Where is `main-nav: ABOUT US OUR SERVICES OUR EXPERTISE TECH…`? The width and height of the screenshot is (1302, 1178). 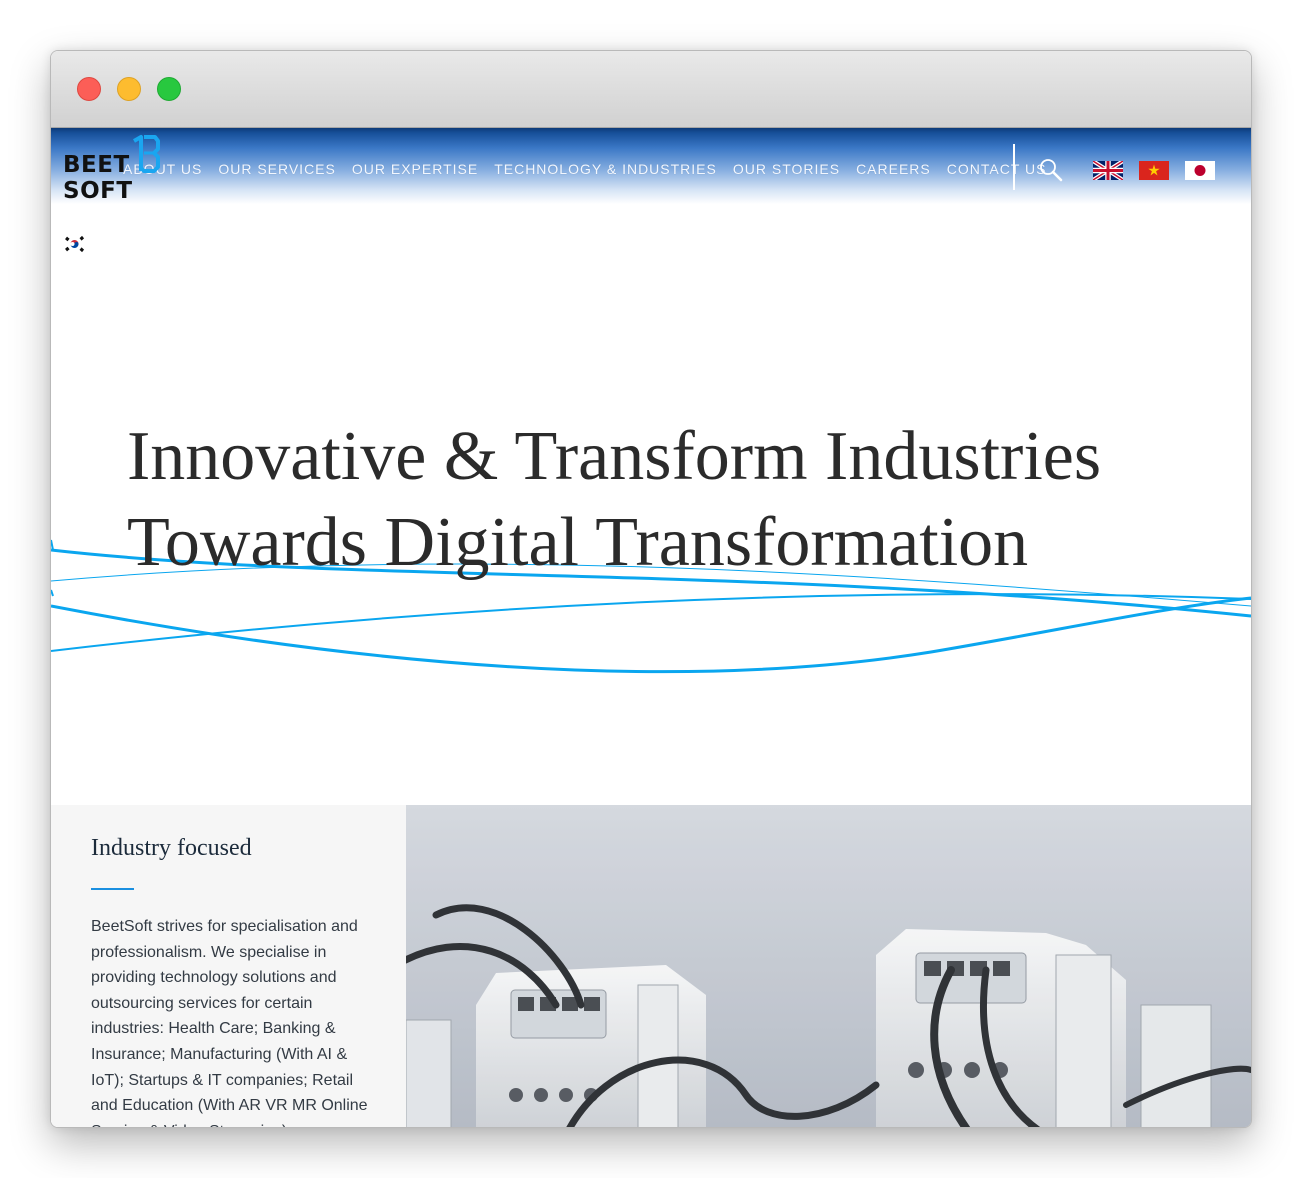 main-nav: ABOUT US OUR SERVICES OUR EXPERTISE TECH… is located at coordinates (584, 171).